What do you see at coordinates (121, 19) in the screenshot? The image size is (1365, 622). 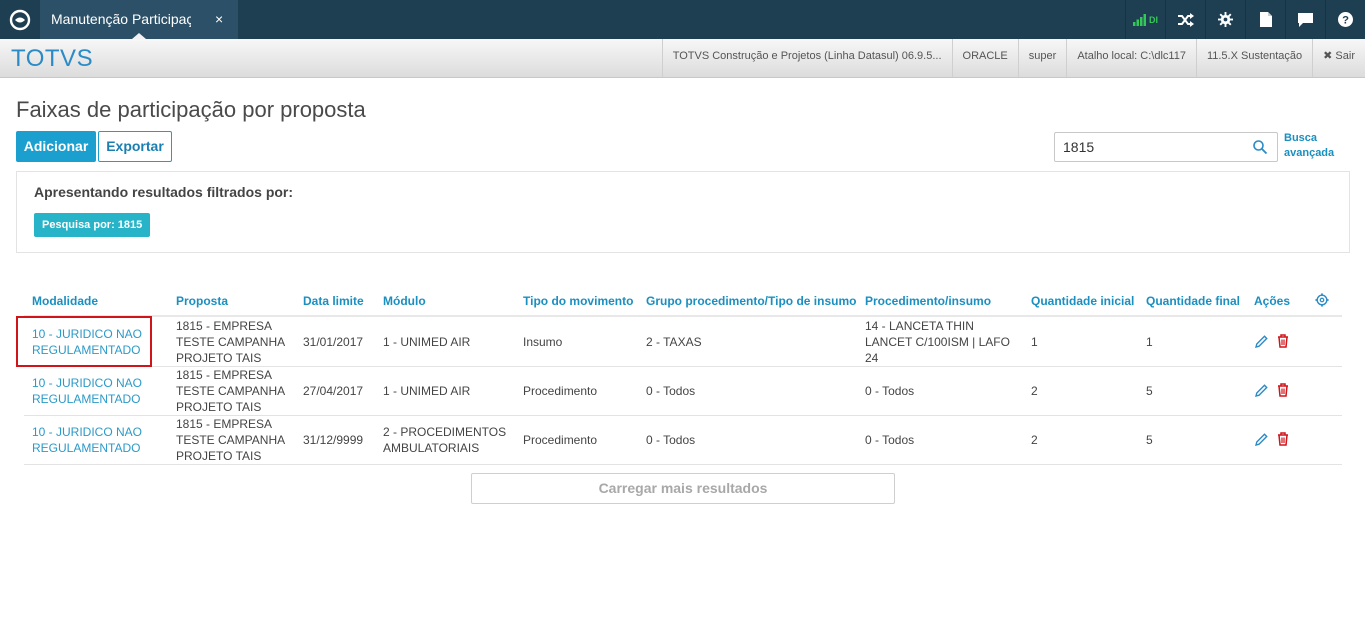 I see `tab-label: Manutenção Participaçã` at bounding box center [121, 19].